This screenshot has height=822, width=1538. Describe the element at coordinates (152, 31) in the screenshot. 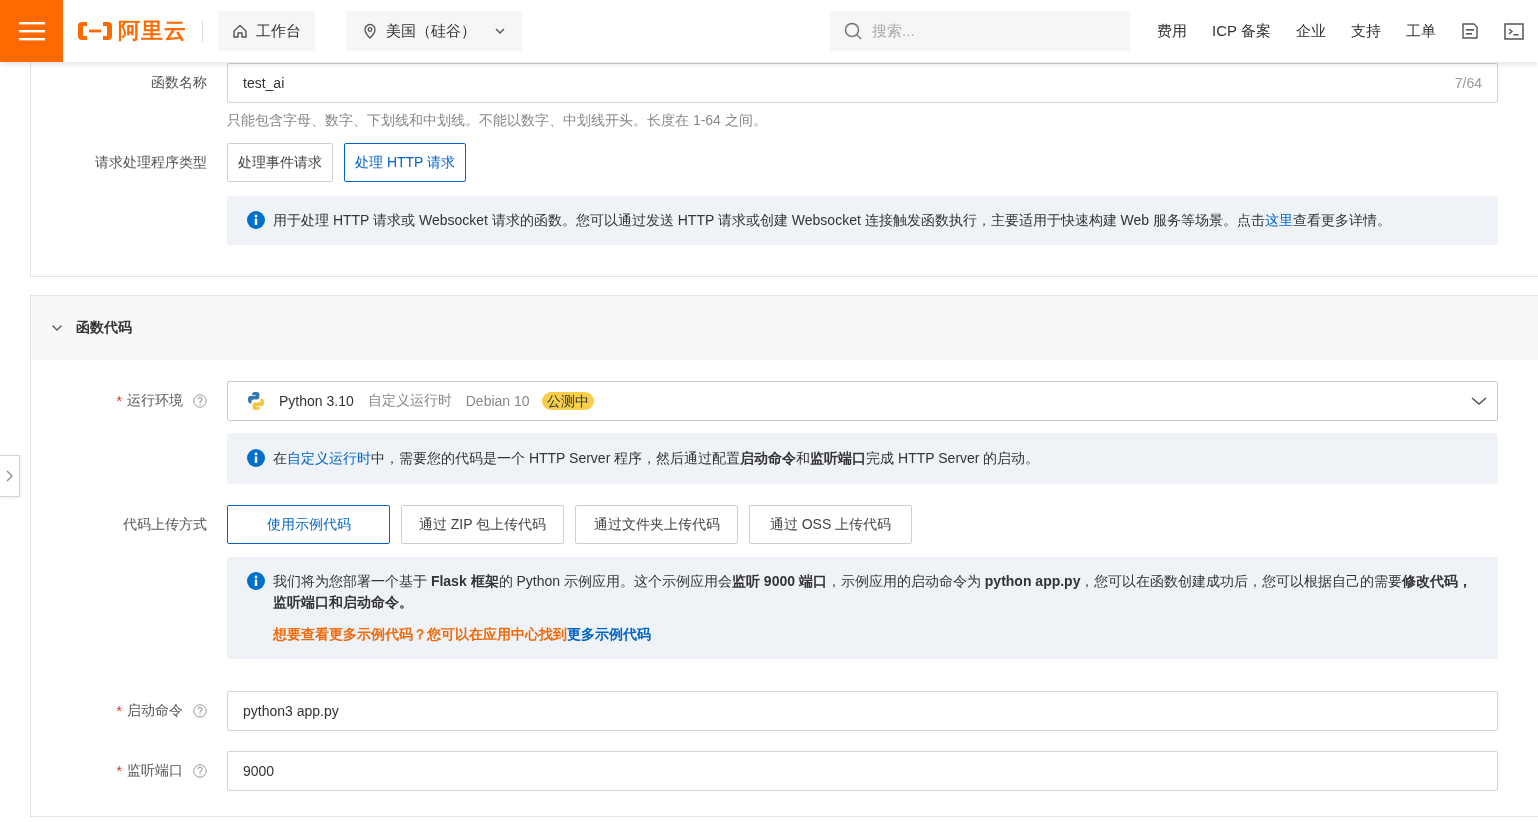

I see `brand-name: 阿里云` at that location.